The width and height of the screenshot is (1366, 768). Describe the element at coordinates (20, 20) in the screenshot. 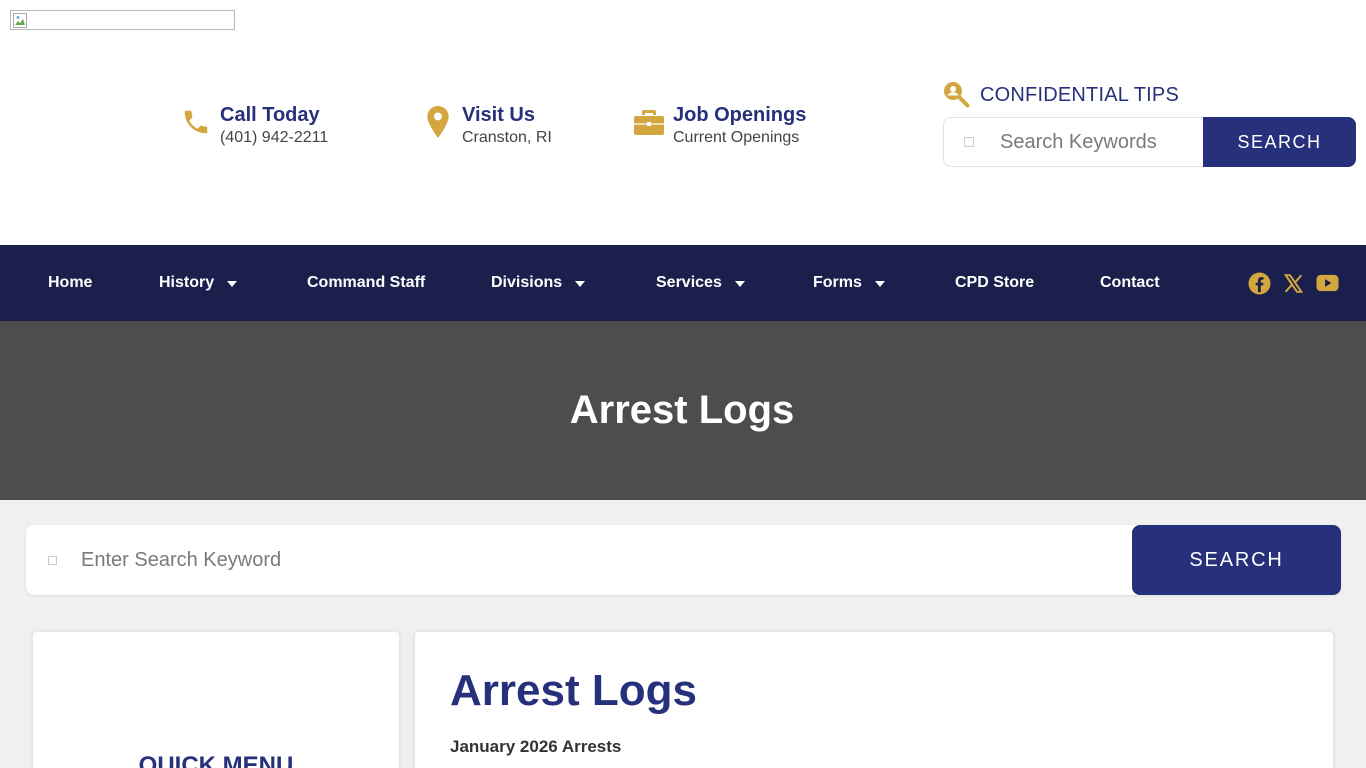

I see `broken-image-icon` at that location.